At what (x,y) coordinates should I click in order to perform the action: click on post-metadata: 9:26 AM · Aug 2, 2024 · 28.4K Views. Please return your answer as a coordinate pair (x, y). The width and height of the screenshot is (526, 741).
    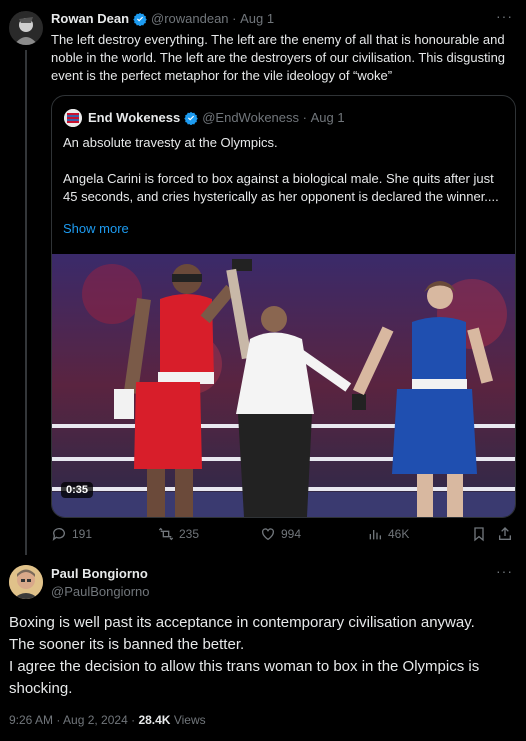
    Looking at the image, I should click on (107, 720).